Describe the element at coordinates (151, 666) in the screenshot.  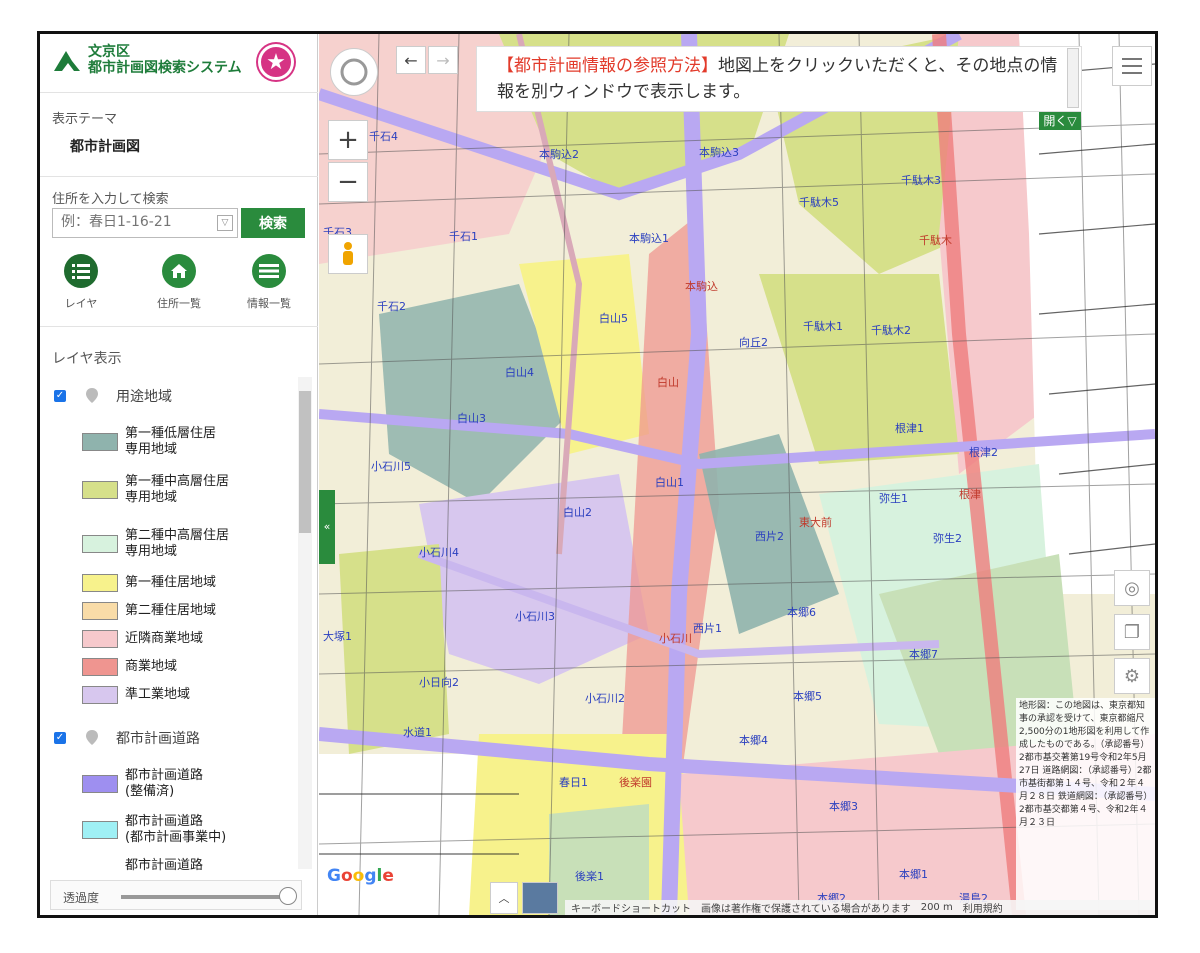
I see `legend-label: 商業地域` at that location.